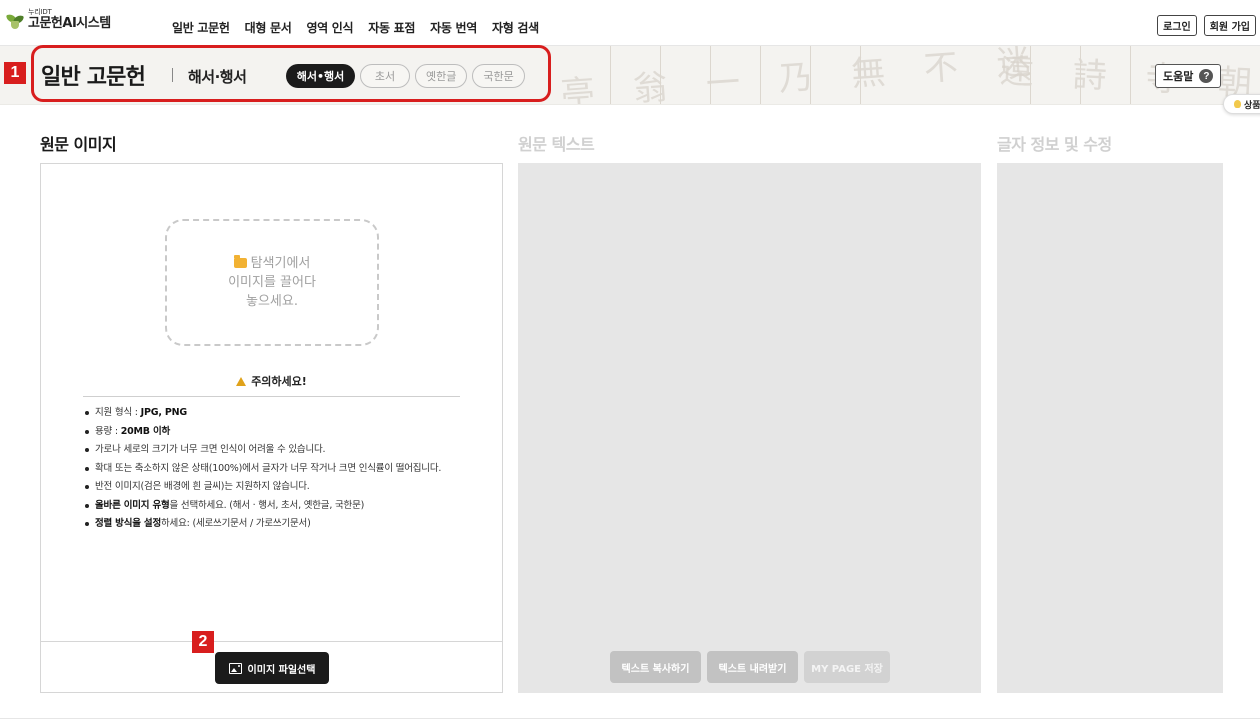  Describe the element at coordinates (453, 27) in the screenshot. I see `menu-item-auto-translation: 자동 번역` at that location.